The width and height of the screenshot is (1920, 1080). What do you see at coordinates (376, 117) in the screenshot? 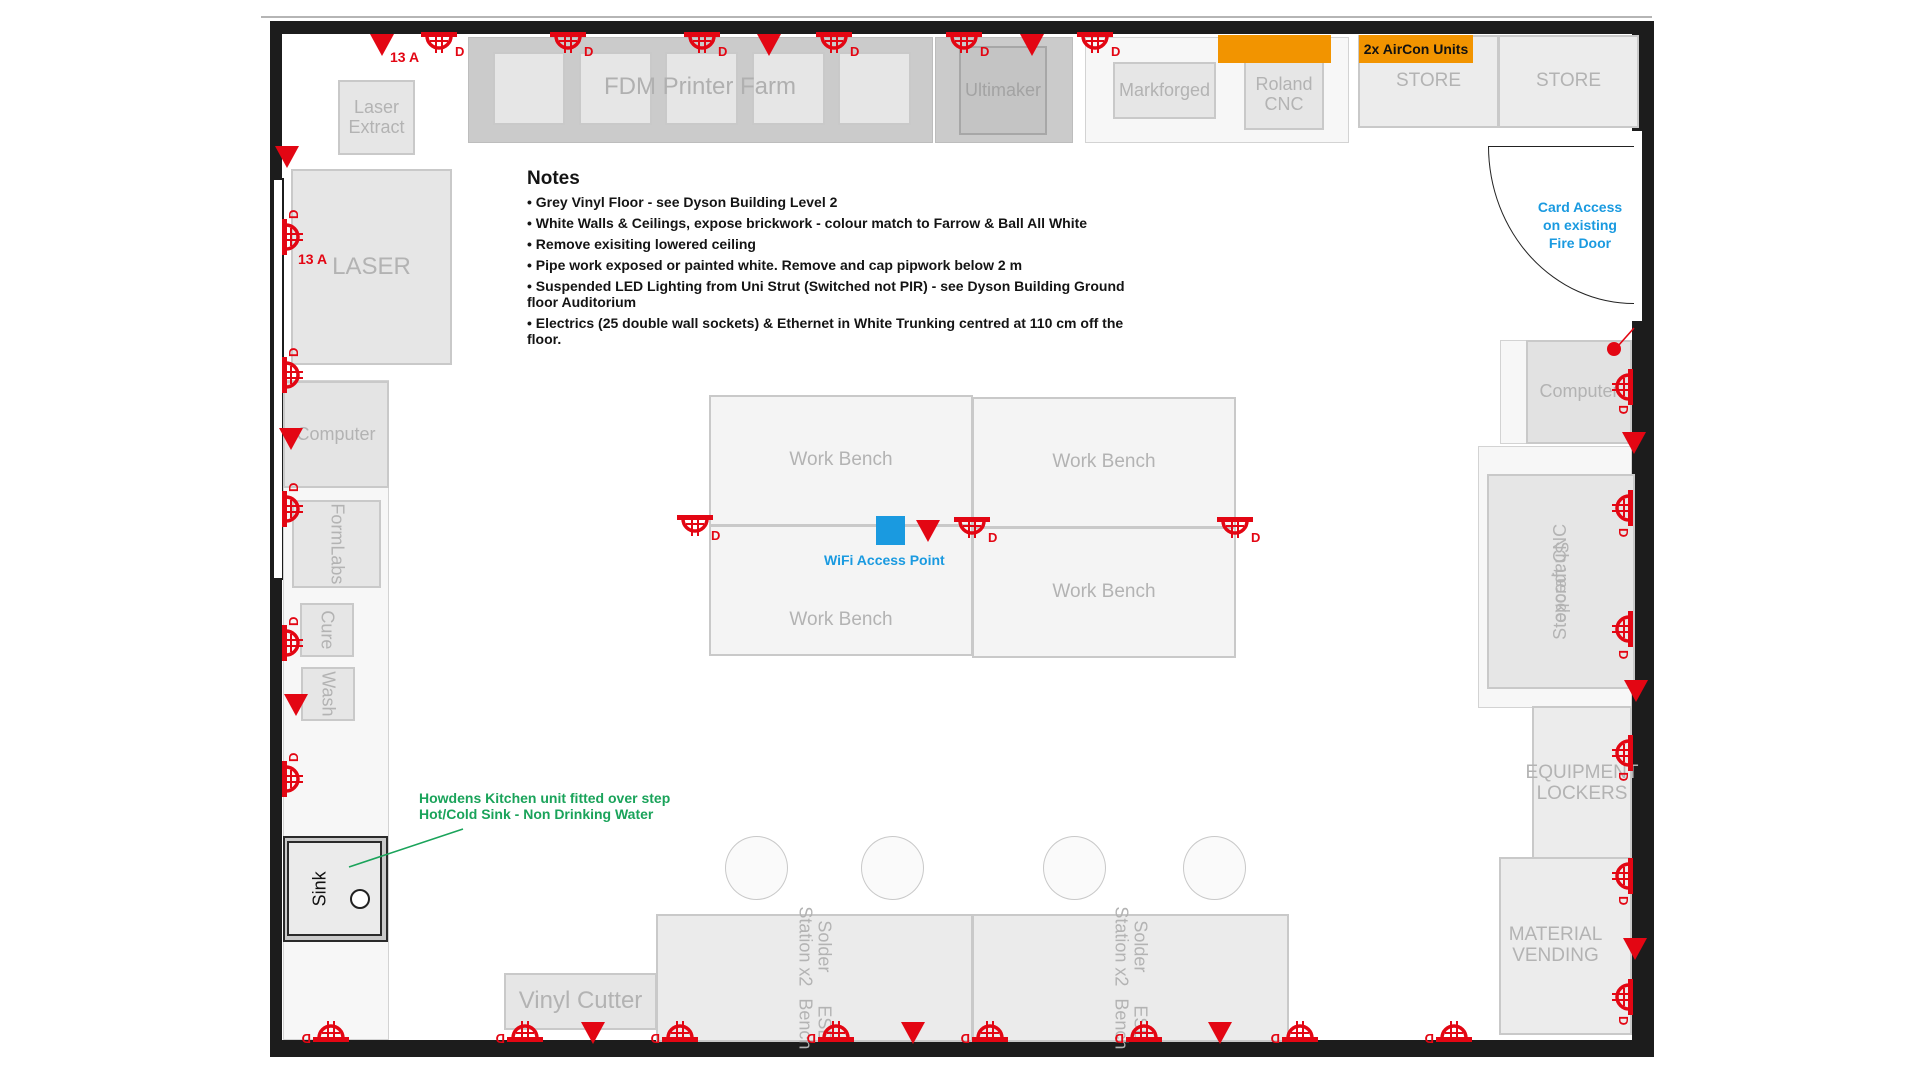
I see `laser-extract: Laser Extract` at bounding box center [376, 117].